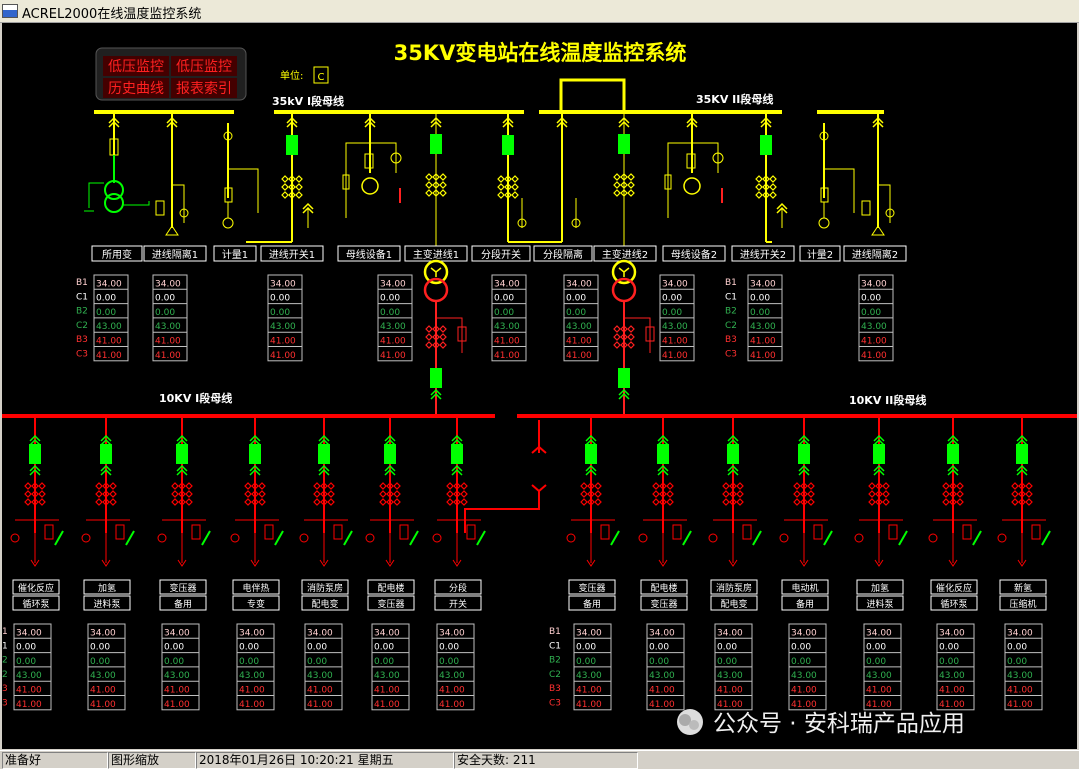 The image size is (1079, 769). I want to click on feeder-label-right-3: 消防泵房配电变, so click(734, 595).